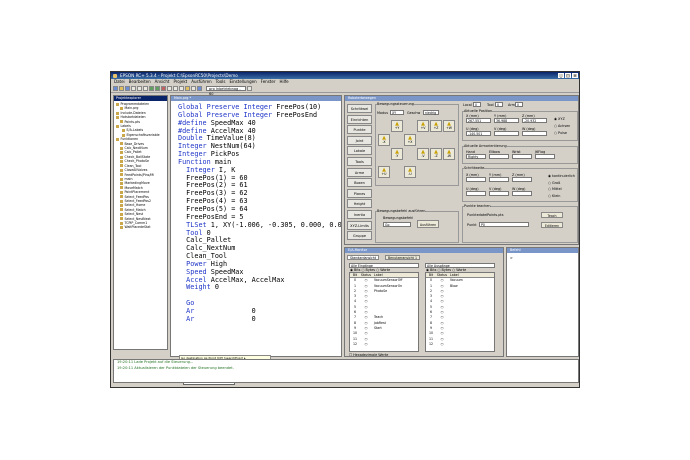  I want to click on menu-item: Ansicht, so click(162, 82).